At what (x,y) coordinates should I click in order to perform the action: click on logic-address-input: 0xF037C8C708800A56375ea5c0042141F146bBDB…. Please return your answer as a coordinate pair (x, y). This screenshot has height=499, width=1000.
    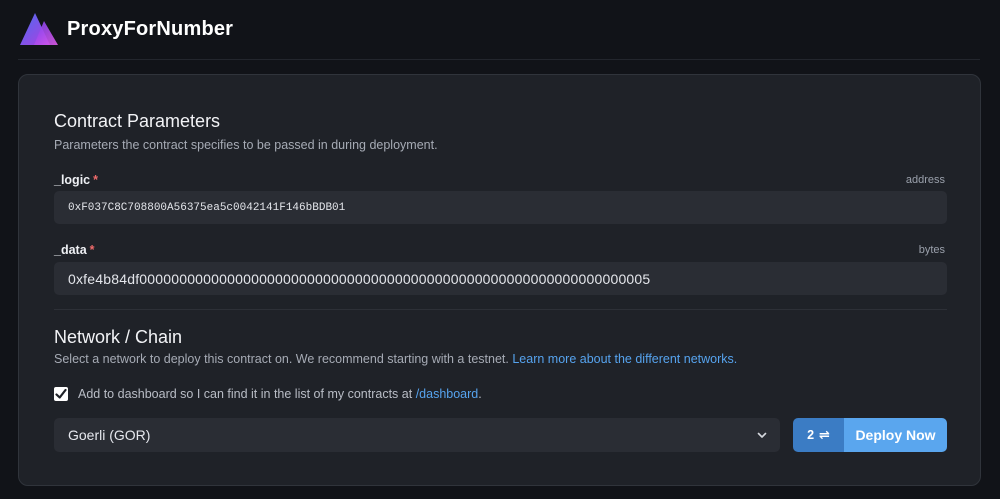
    Looking at the image, I should click on (500, 207).